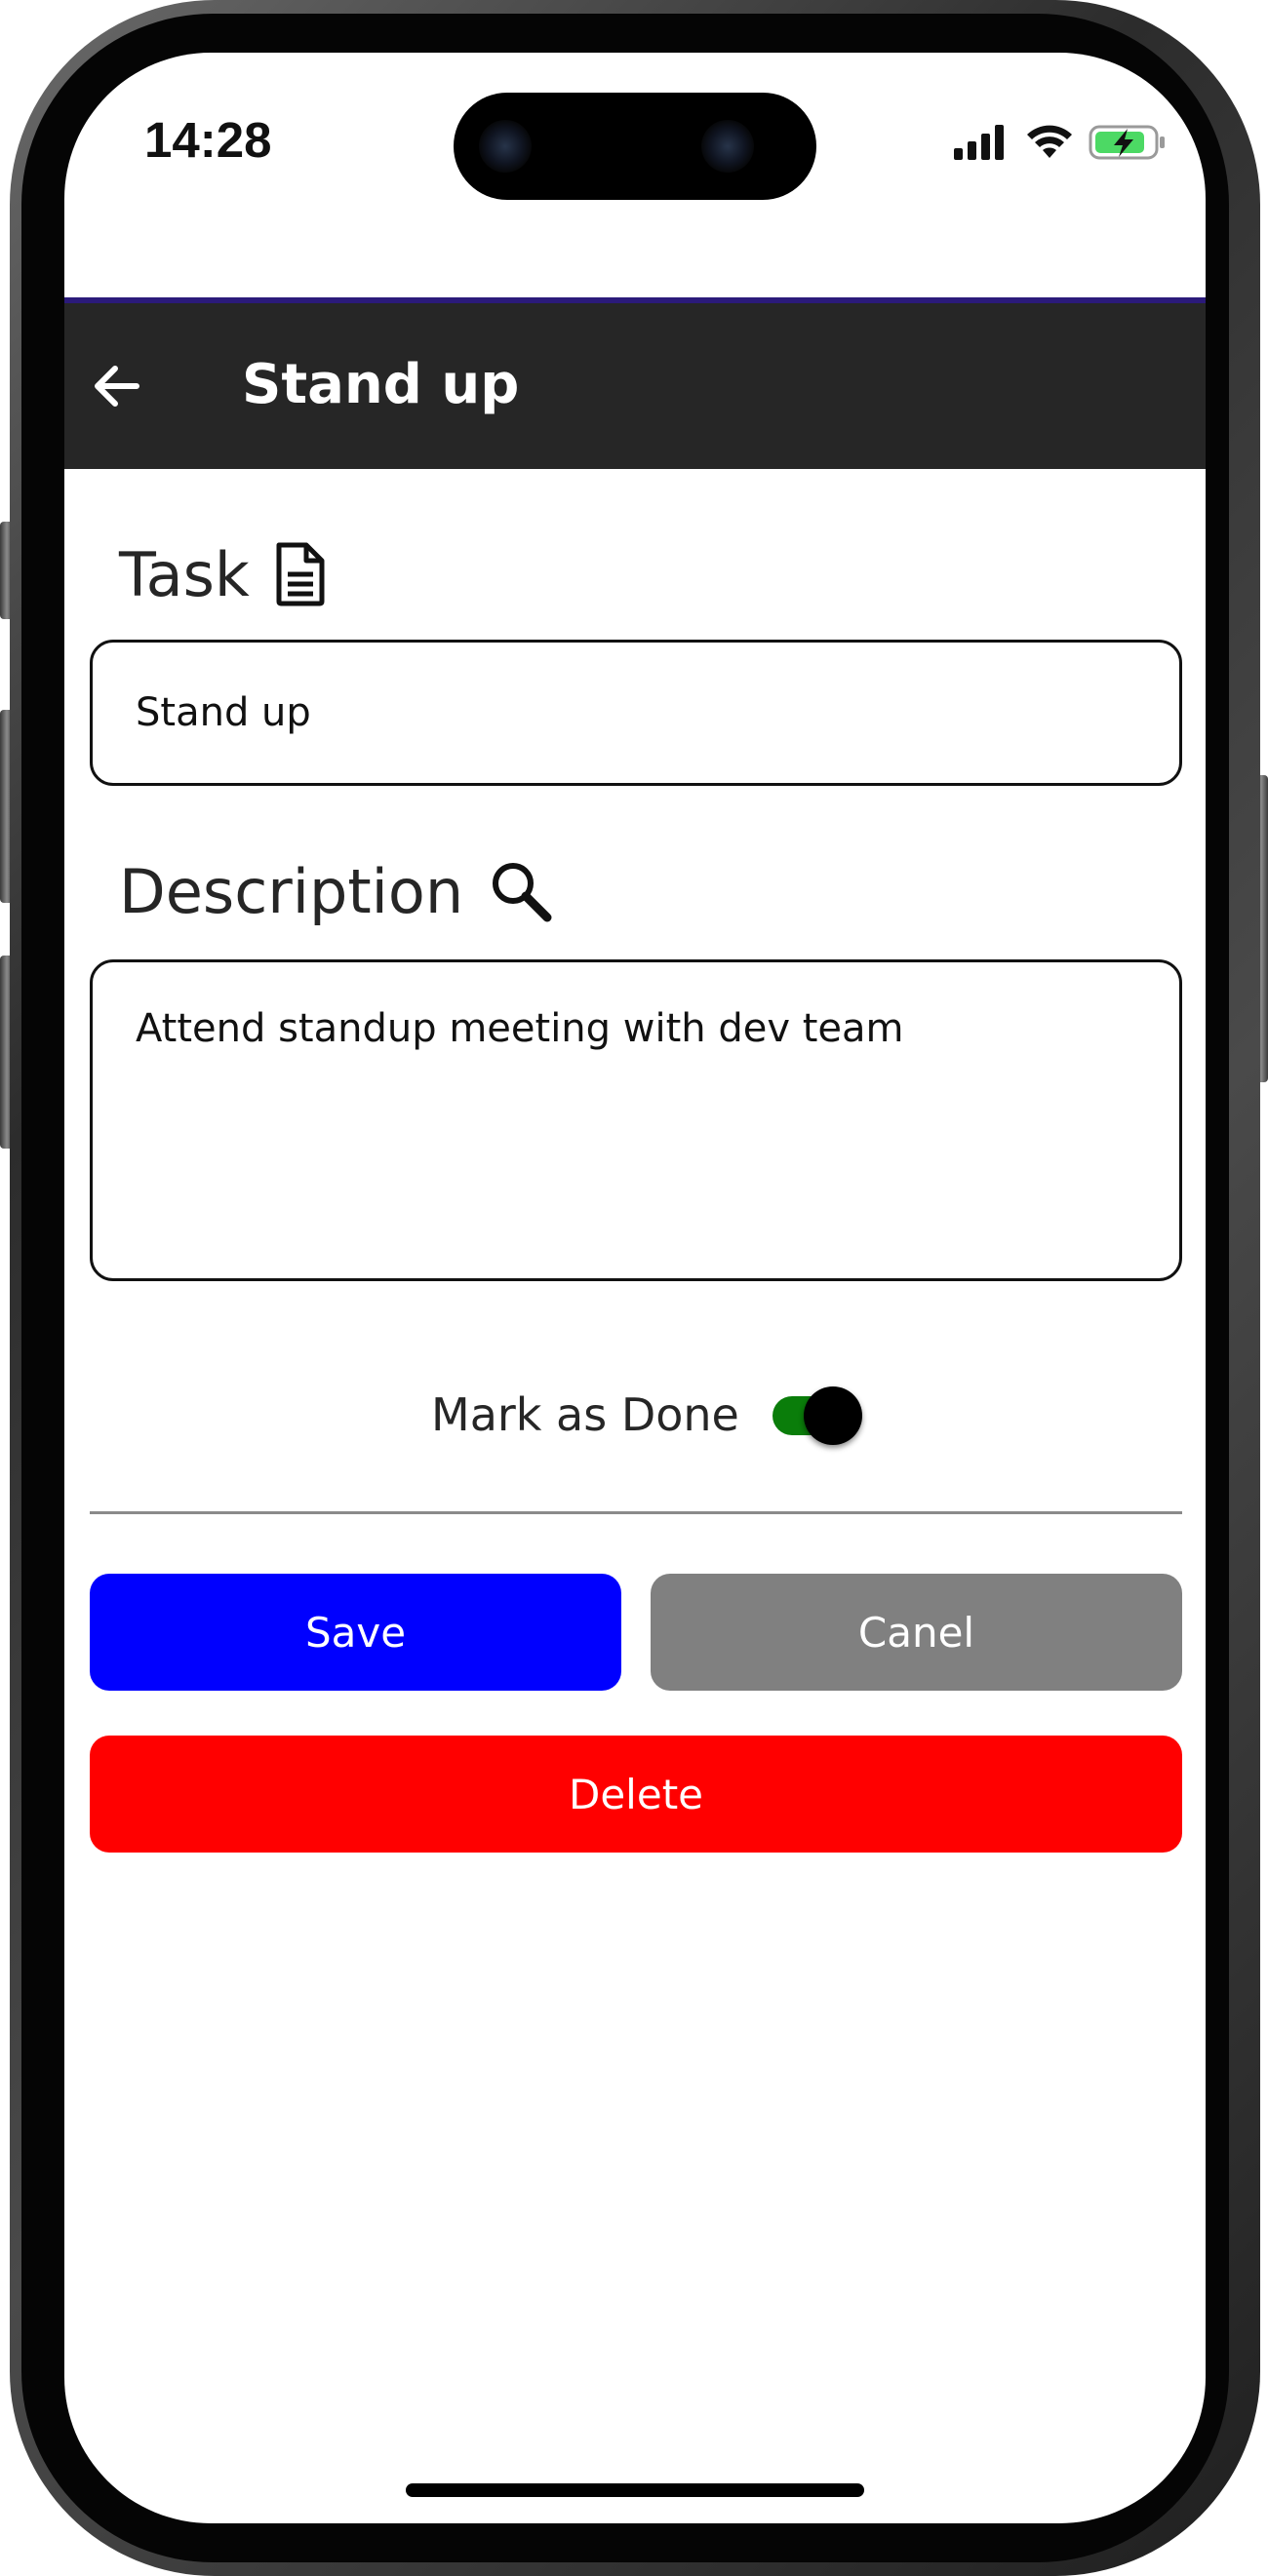  What do you see at coordinates (1050, 141) in the screenshot?
I see `wifi-icon` at bounding box center [1050, 141].